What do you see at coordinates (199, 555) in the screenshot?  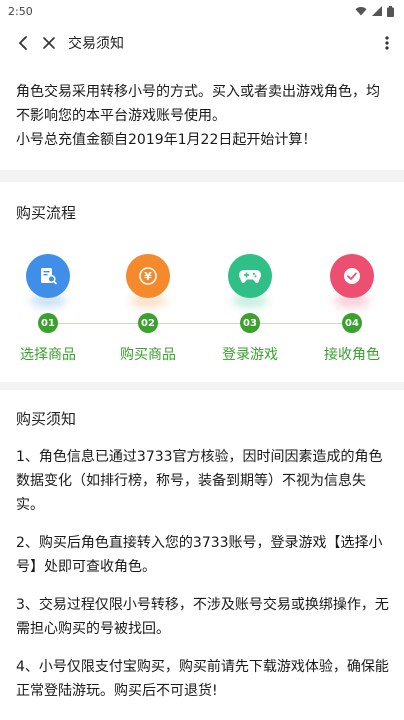 I see `notice-item-2: 2、购买后角色直接转入您的3733账号，登录游戏【选择小号】处即可查收角色。` at bounding box center [199, 555].